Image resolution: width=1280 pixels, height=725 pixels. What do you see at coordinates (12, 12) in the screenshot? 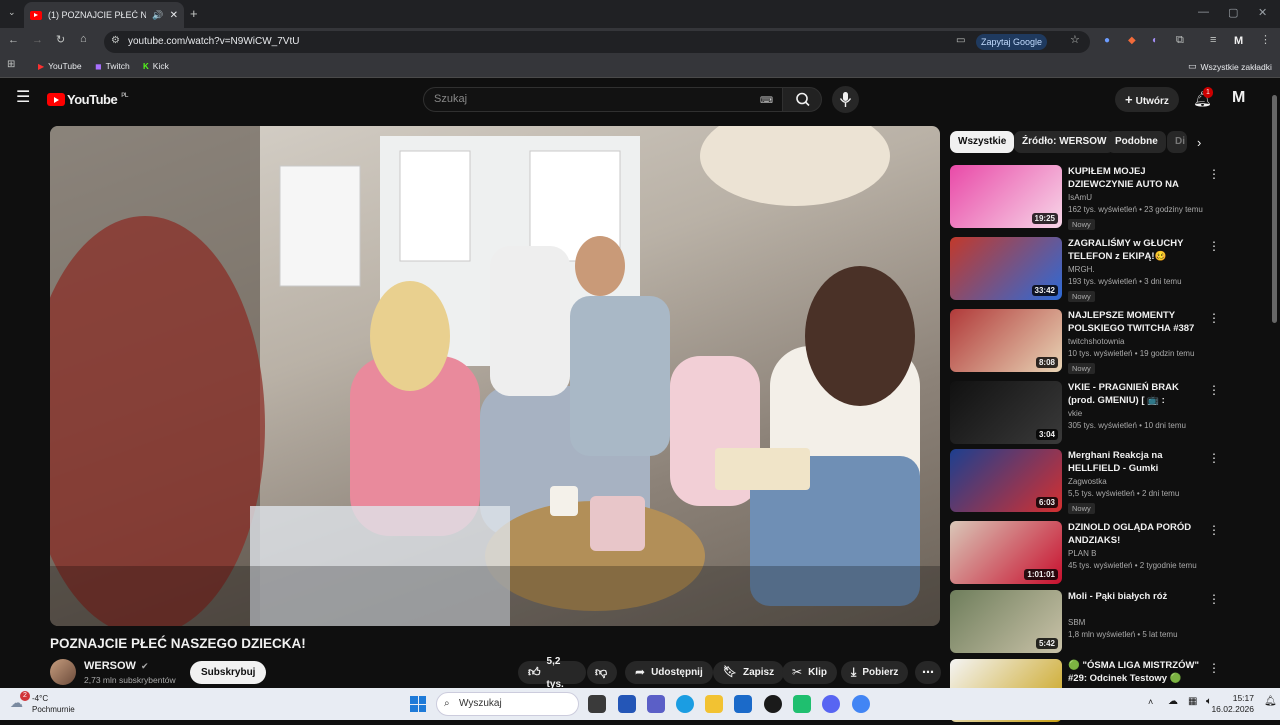
I see `tab-search-icon: ⌄` at bounding box center [12, 12].